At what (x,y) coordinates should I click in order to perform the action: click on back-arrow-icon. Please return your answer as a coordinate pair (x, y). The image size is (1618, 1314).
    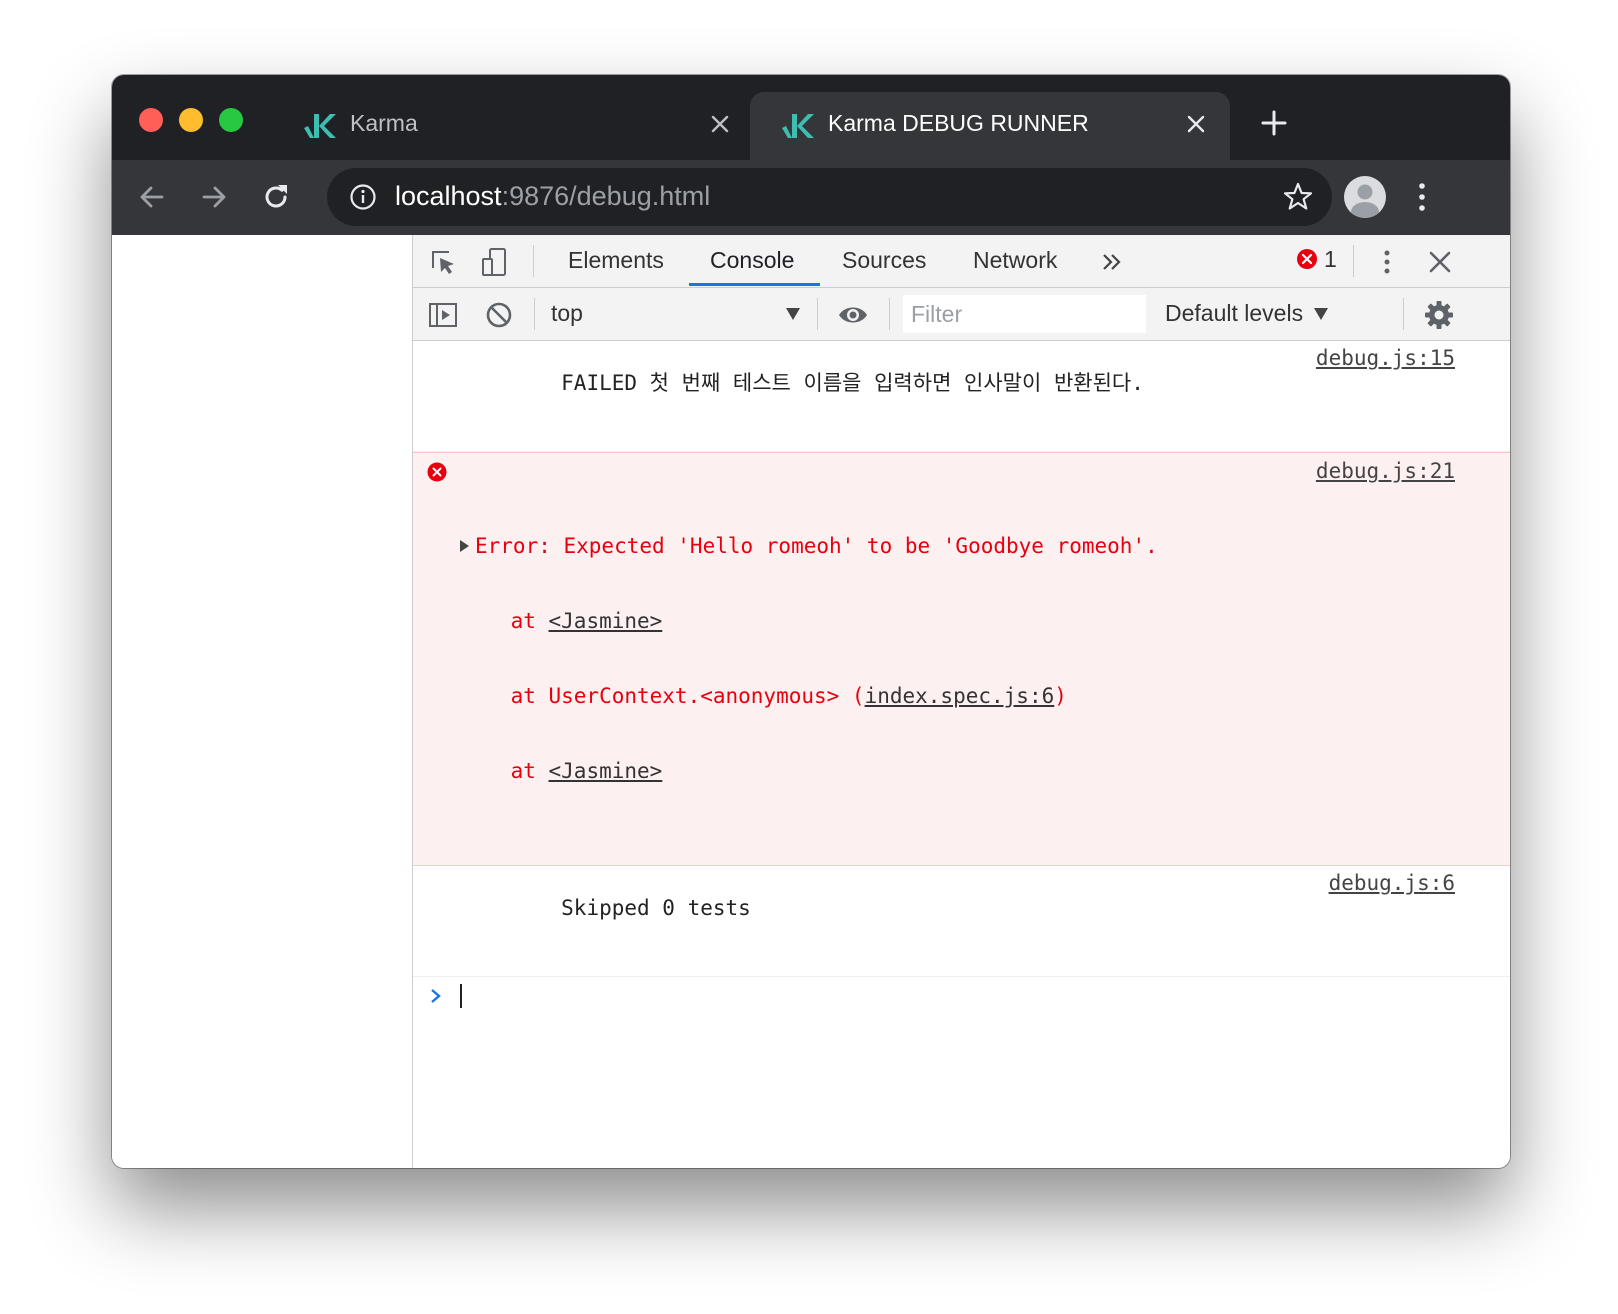
    Looking at the image, I should click on (152, 197).